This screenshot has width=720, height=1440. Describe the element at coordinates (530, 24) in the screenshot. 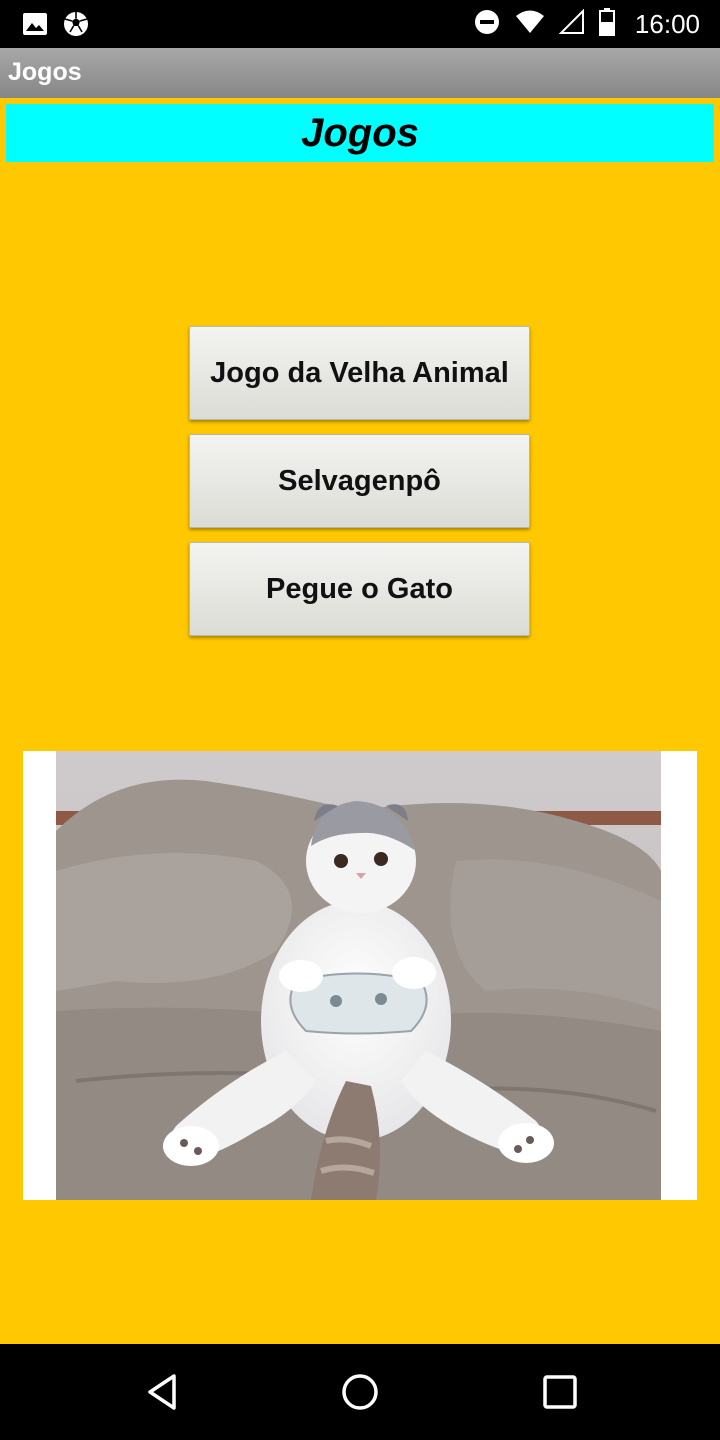

I see `wifi-icon` at that location.